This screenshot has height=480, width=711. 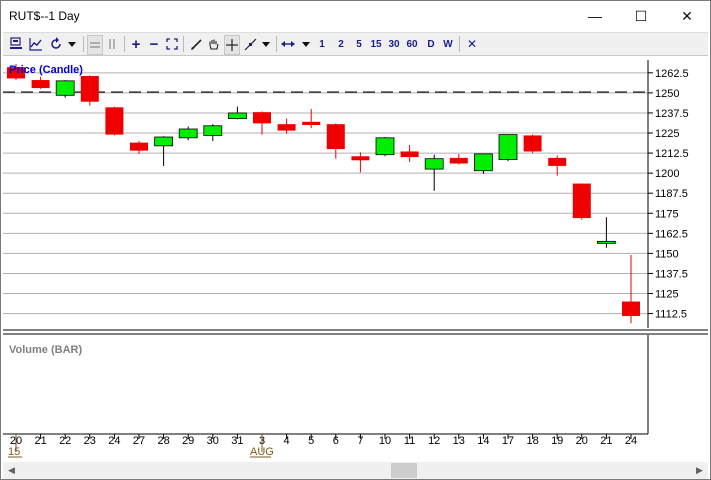 I want to click on horizontal-layout-button, so click(x=95, y=45).